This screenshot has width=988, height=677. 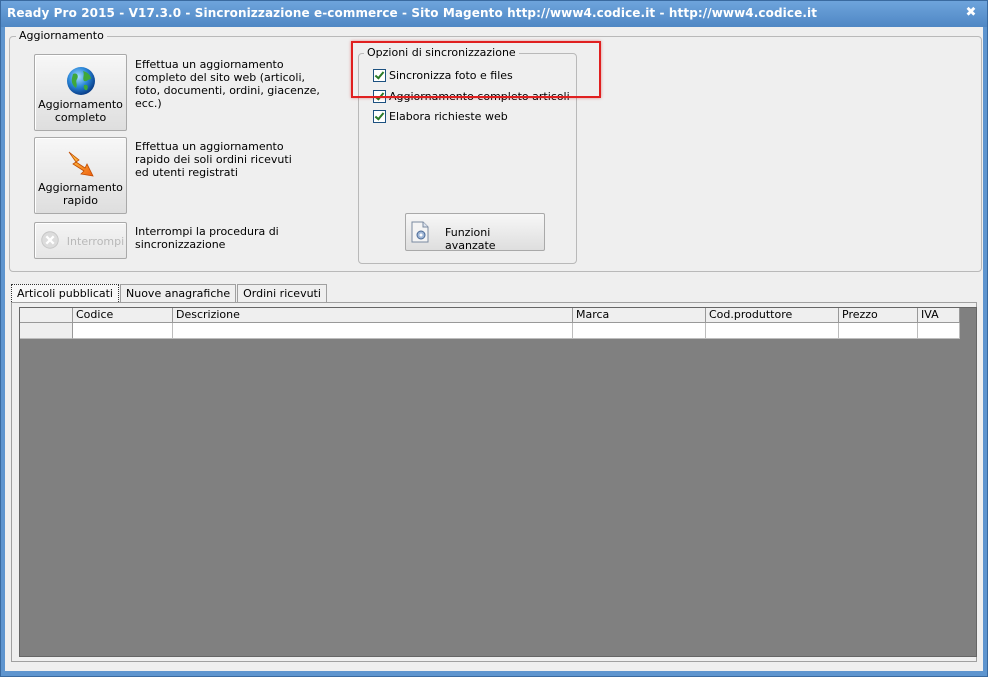 I want to click on aggiornamento-articoli-checkbox: Aggiornamento completo articoli, so click(x=471, y=96).